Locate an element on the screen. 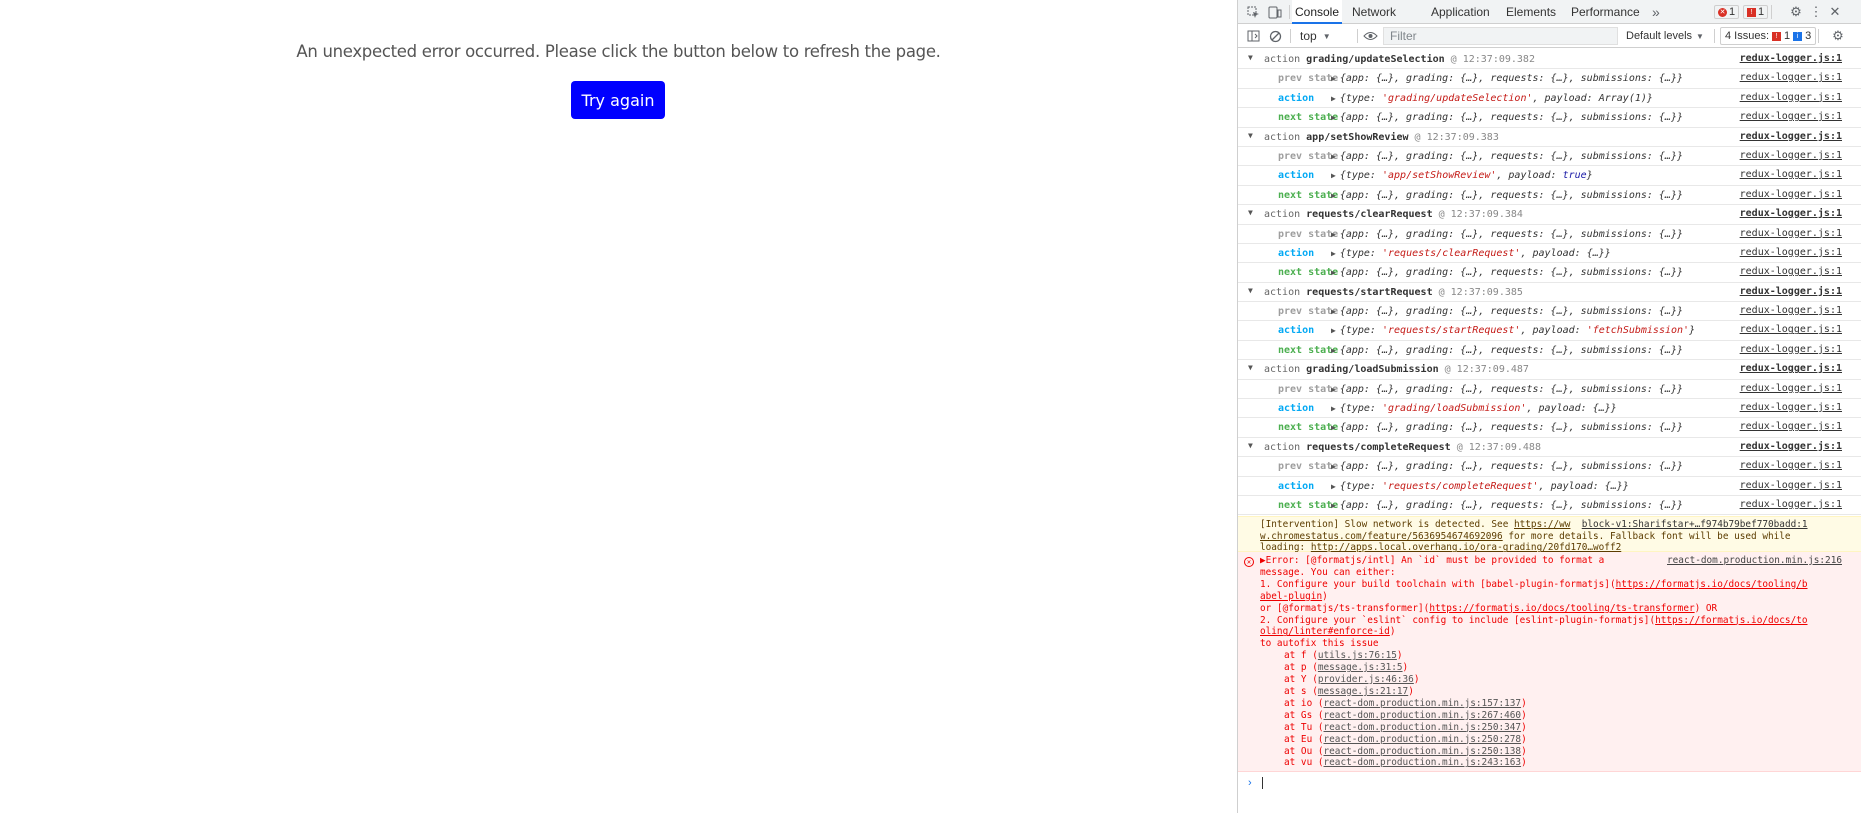 The width and height of the screenshot is (1861, 813). issues-button: 4 Issues: ! 1 i 3 is located at coordinates (1768, 36).